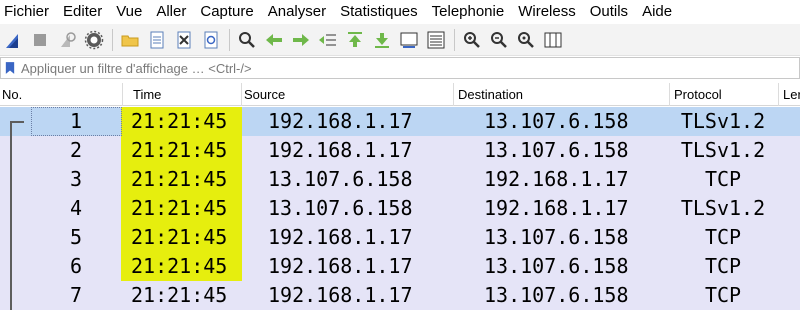  I want to click on packet-no: 6, so click(76, 266).